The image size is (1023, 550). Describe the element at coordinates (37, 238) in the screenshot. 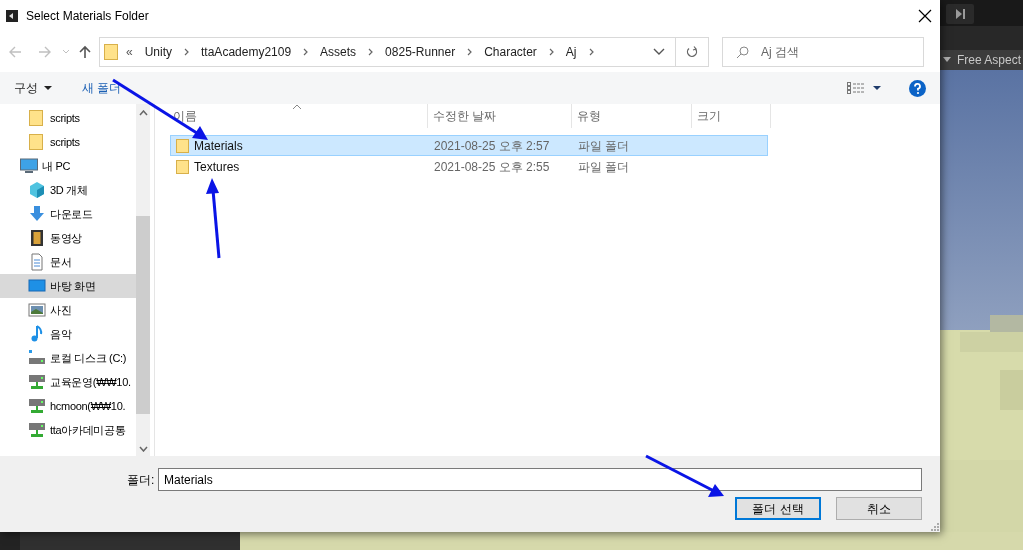

I see `film-icon` at that location.